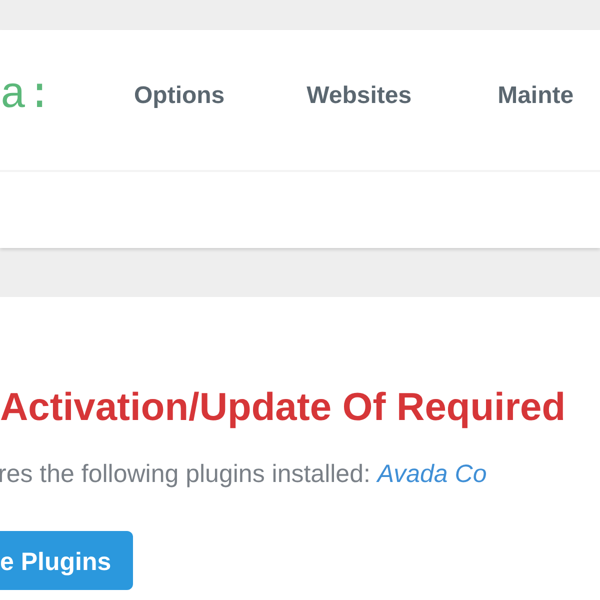  Describe the element at coordinates (244, 474) in the screenshot. I see `notice-text: res the following plugins installed: Avada Co` at that location.